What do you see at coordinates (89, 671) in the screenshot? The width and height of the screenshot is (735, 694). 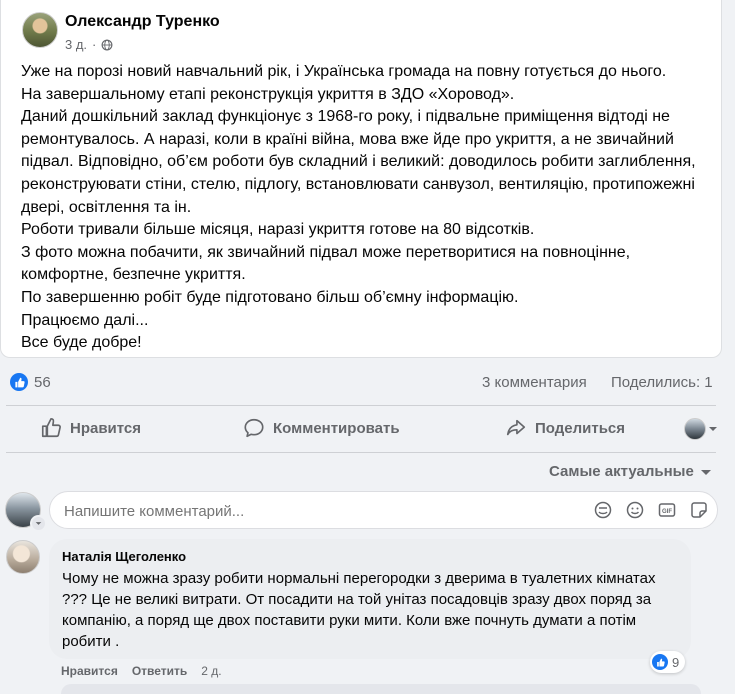 I see `comment-like-link: Нравится` at bounding box center [89, 671].